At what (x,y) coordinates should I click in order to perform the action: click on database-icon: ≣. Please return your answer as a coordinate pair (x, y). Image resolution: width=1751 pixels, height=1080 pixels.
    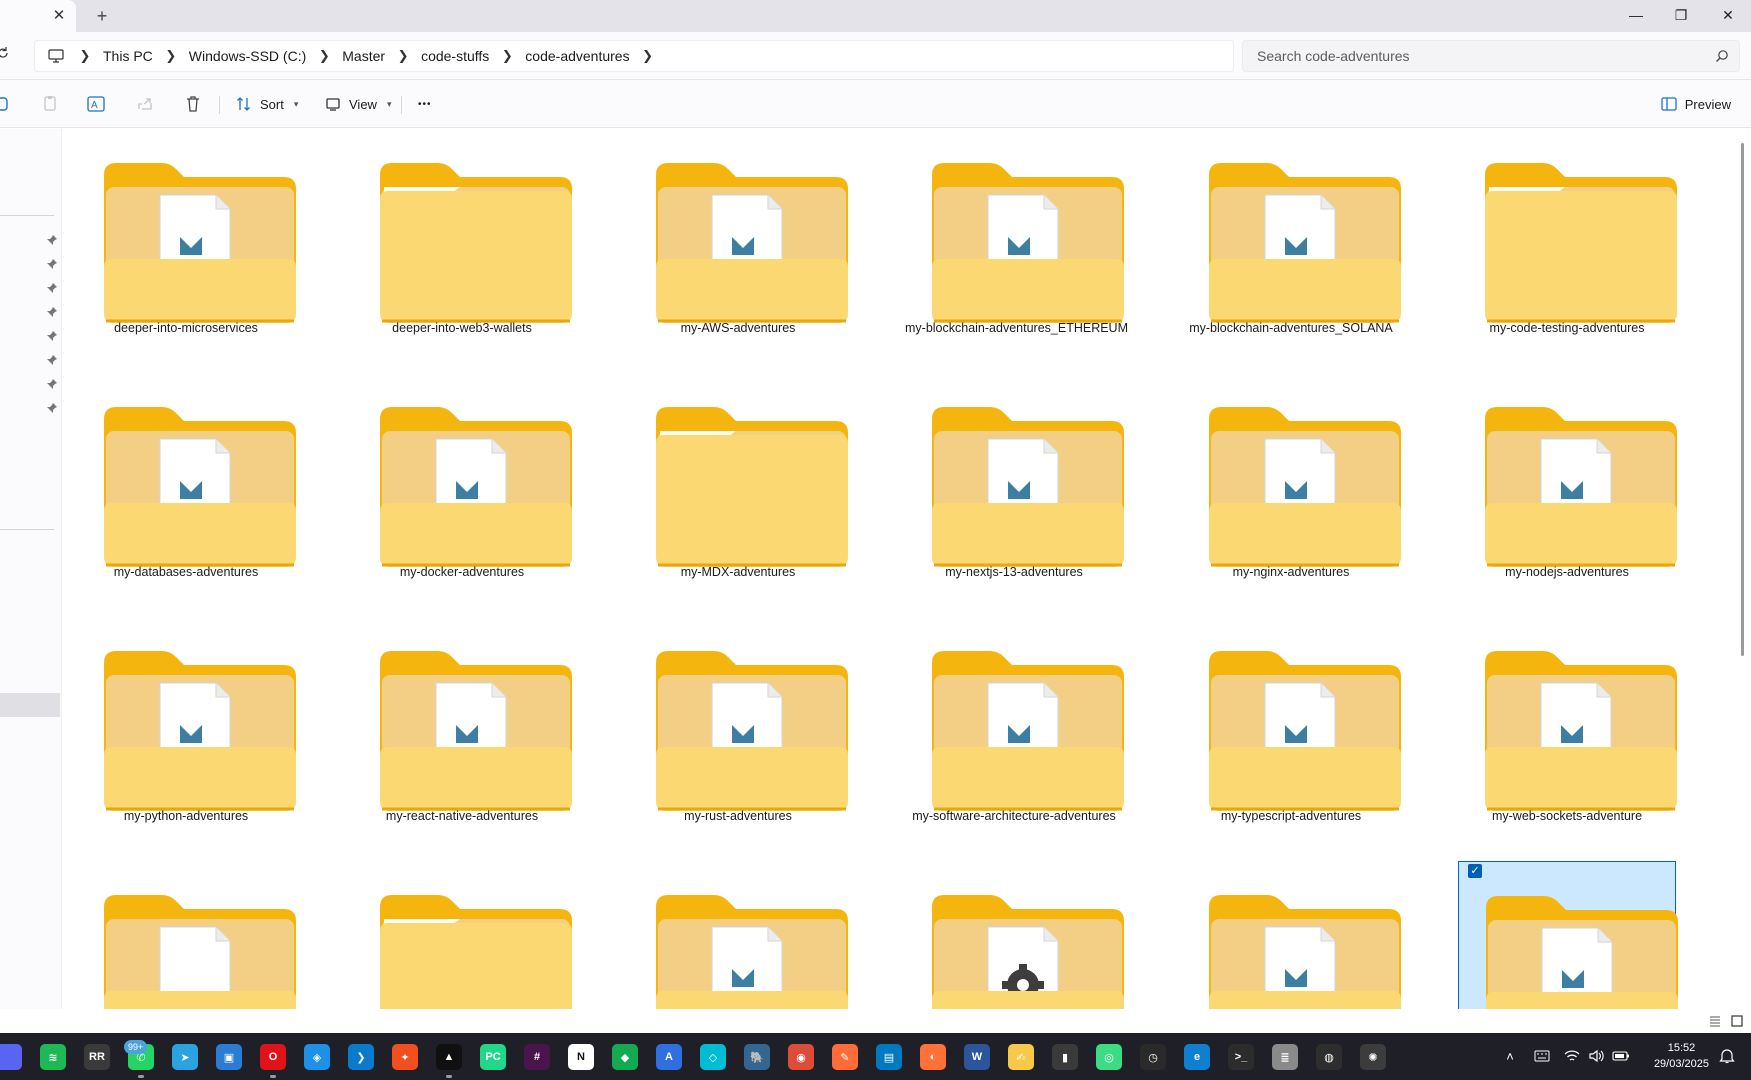
    Looking at the image, I should click on (1285, 1057).